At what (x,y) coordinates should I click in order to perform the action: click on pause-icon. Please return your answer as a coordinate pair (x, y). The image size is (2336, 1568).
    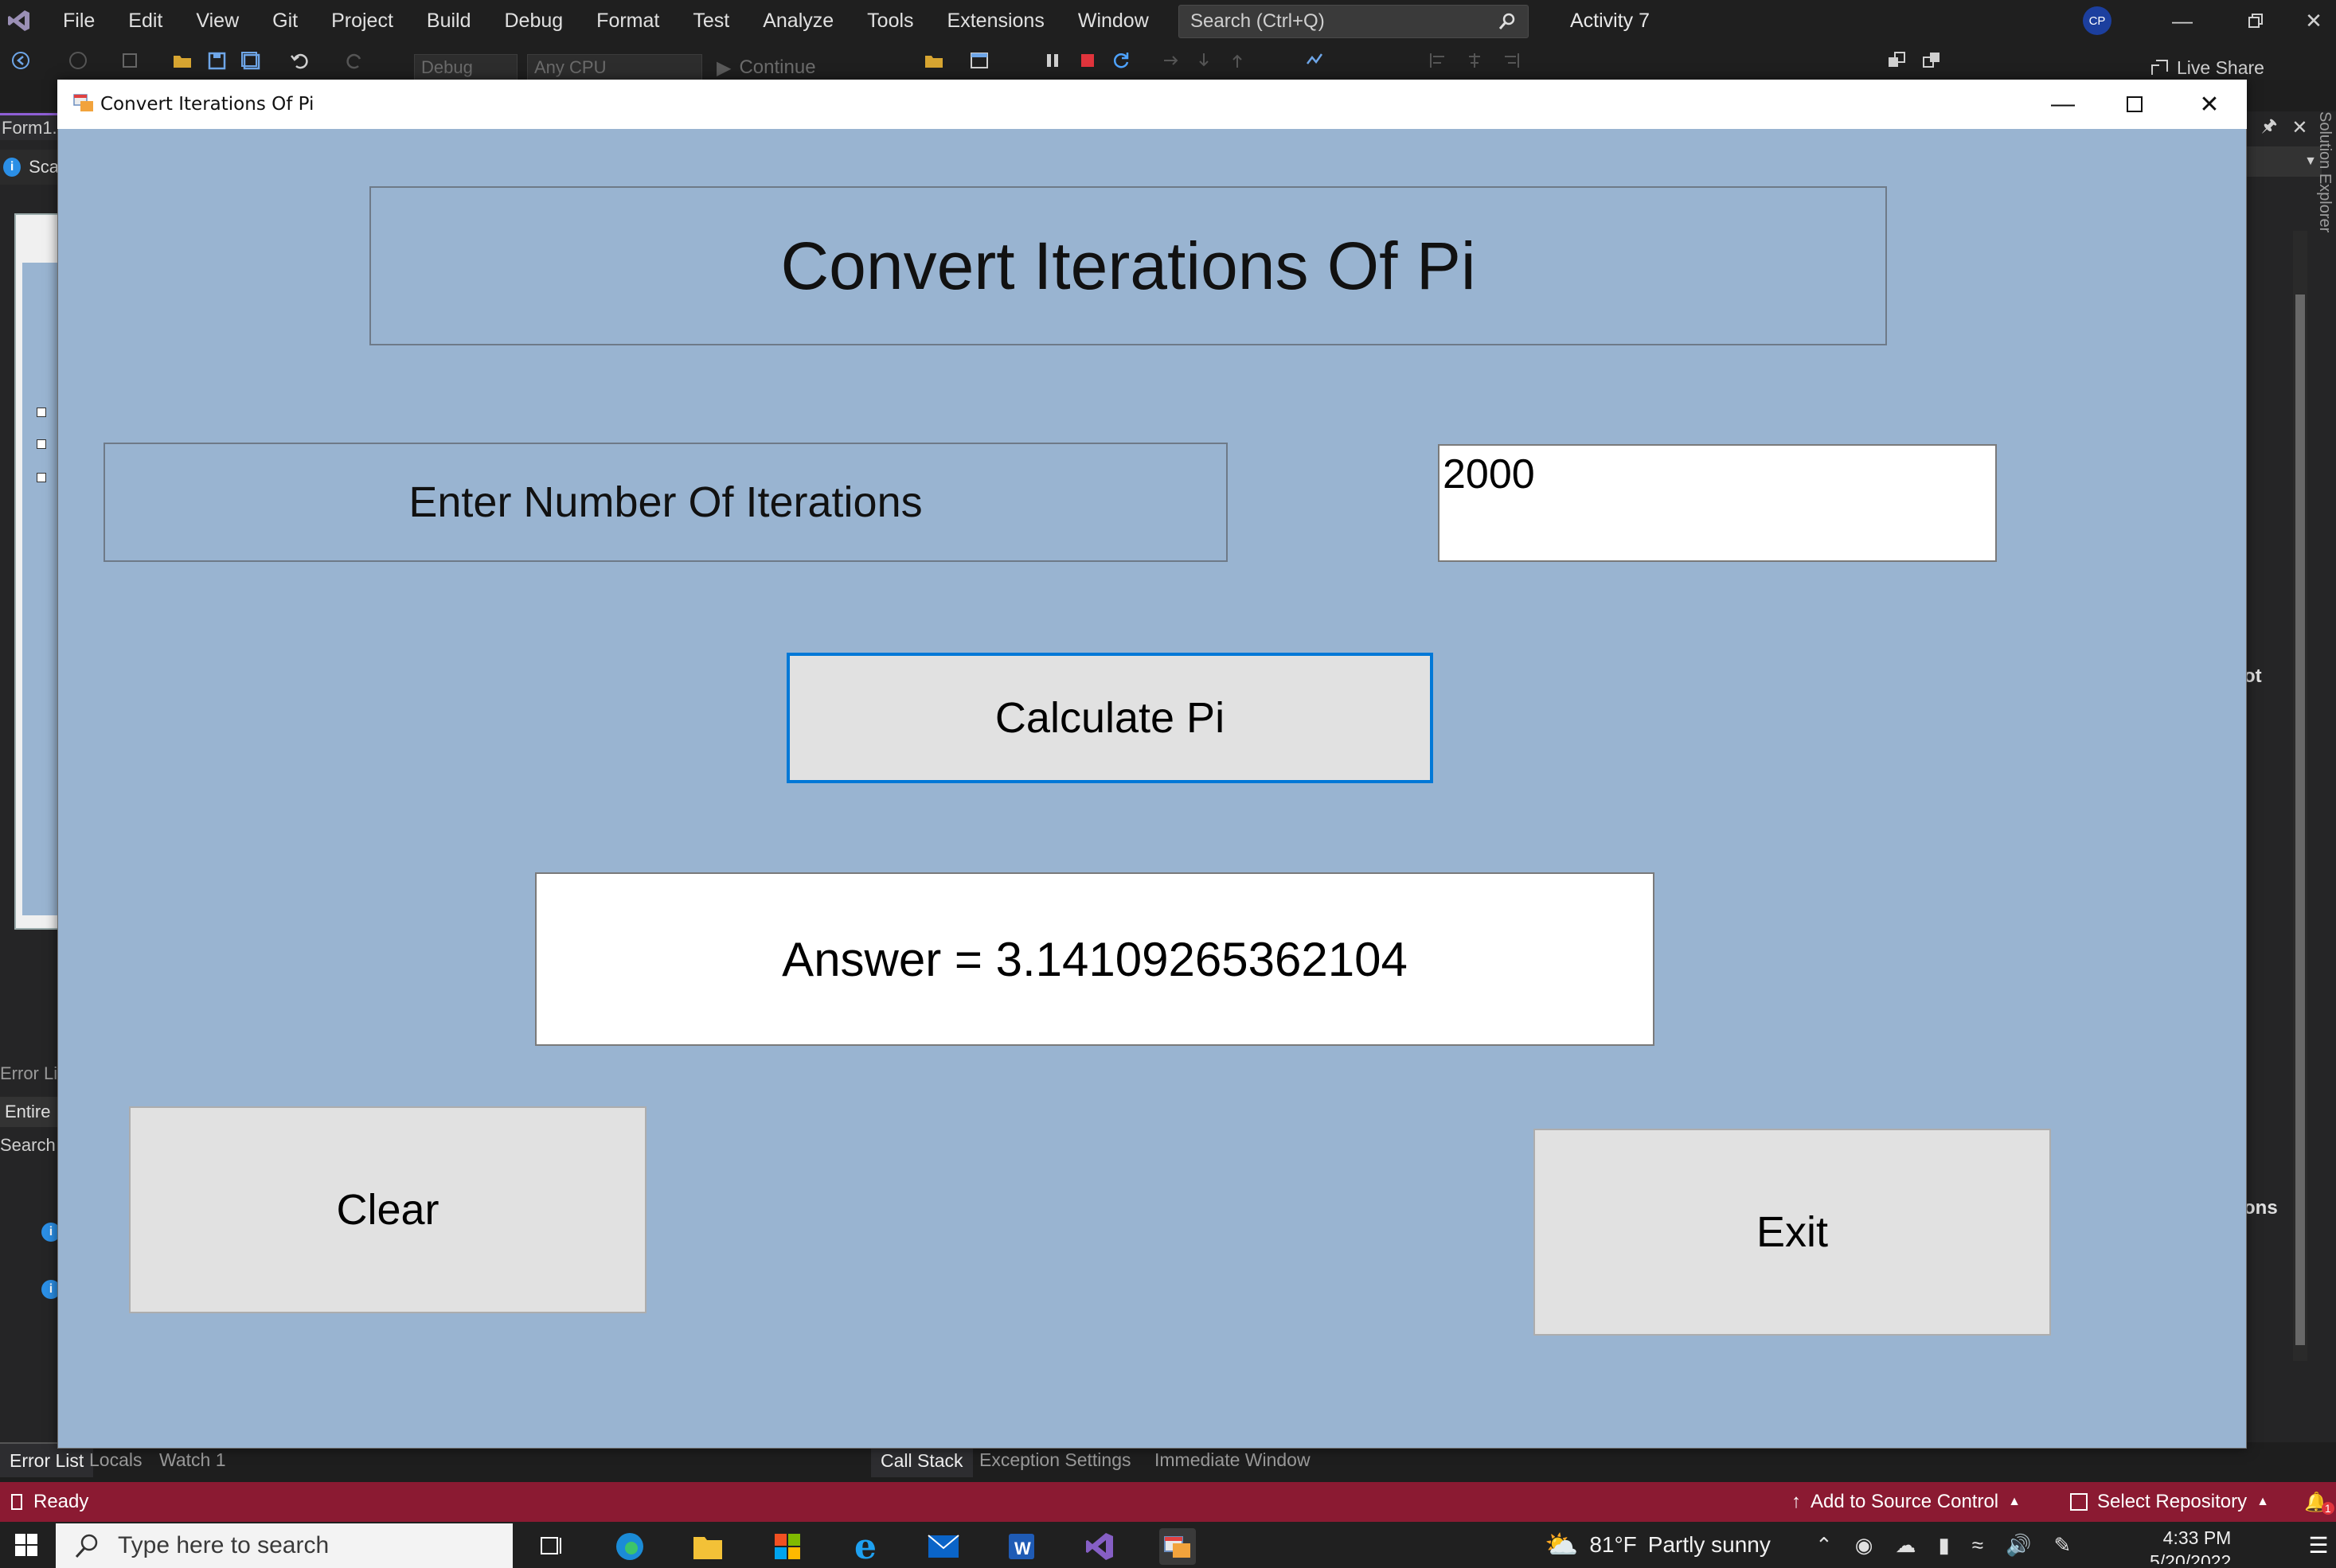
    Looking at the image, I should click on (1053, 60).